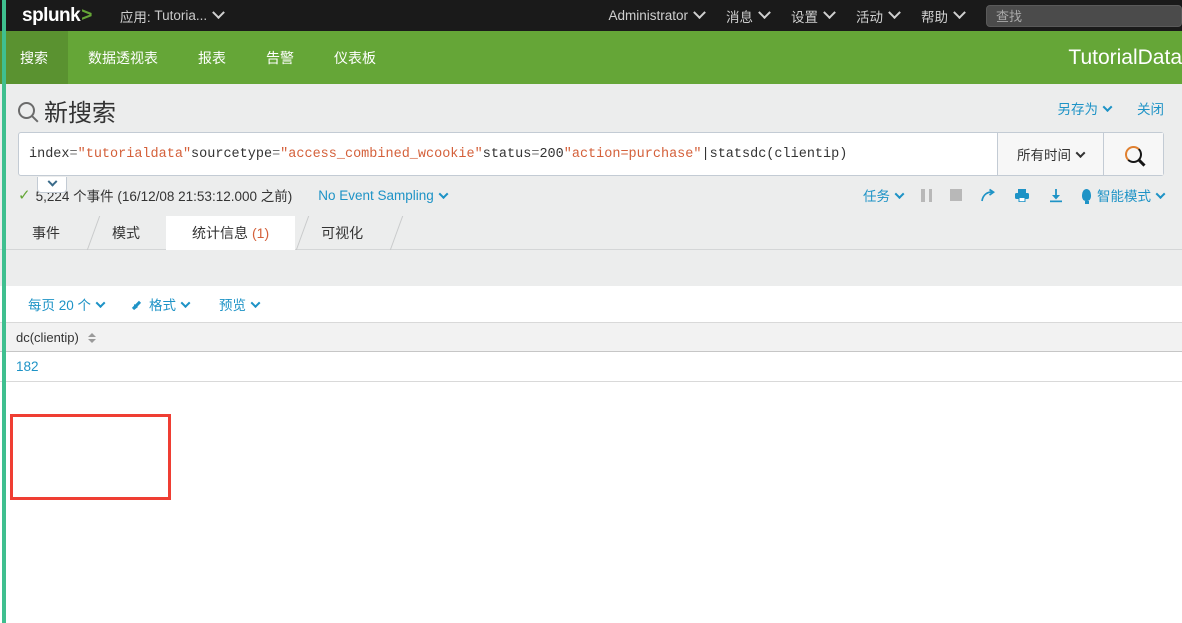 The height and width of the screenshot is (623, 1182). I want to click on appnav-item-pivot: 数据透视表, so click(123, 57).